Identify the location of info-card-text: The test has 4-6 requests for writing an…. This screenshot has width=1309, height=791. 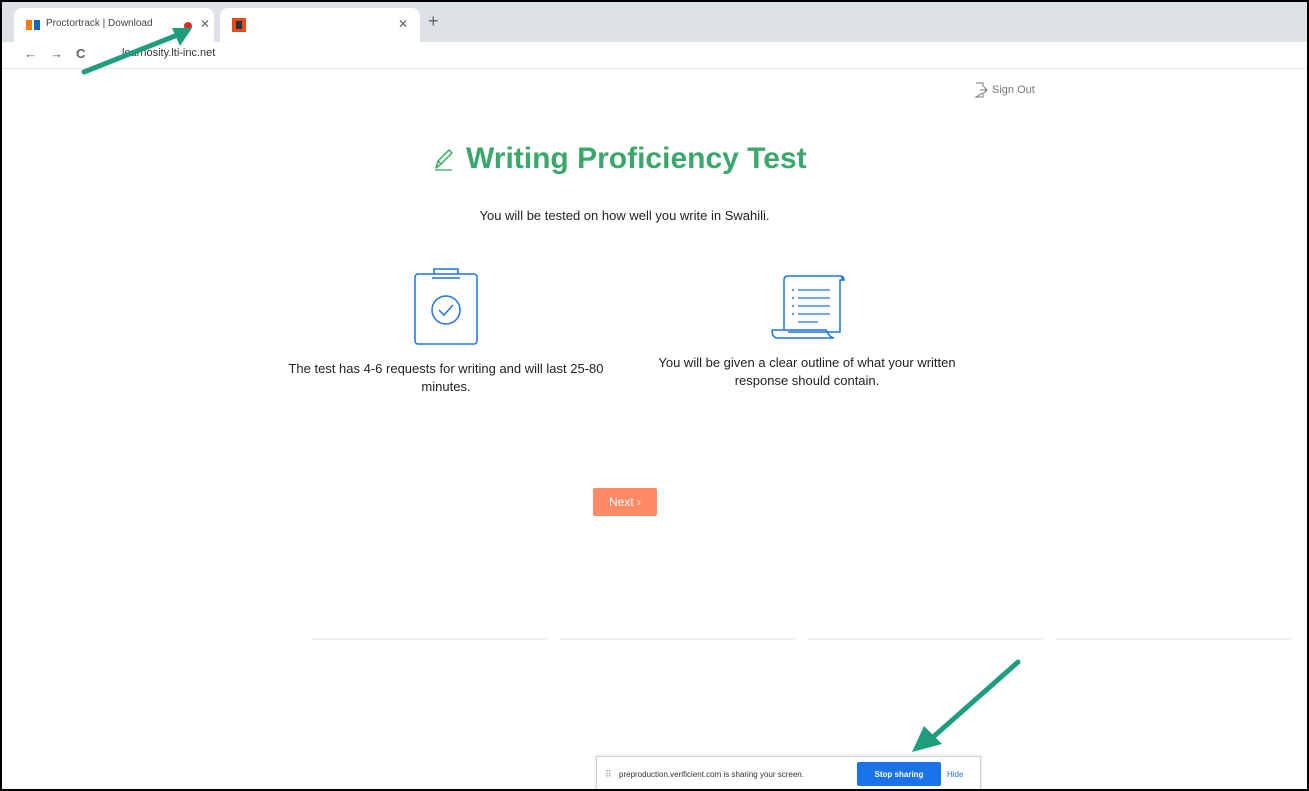
(446, 377).